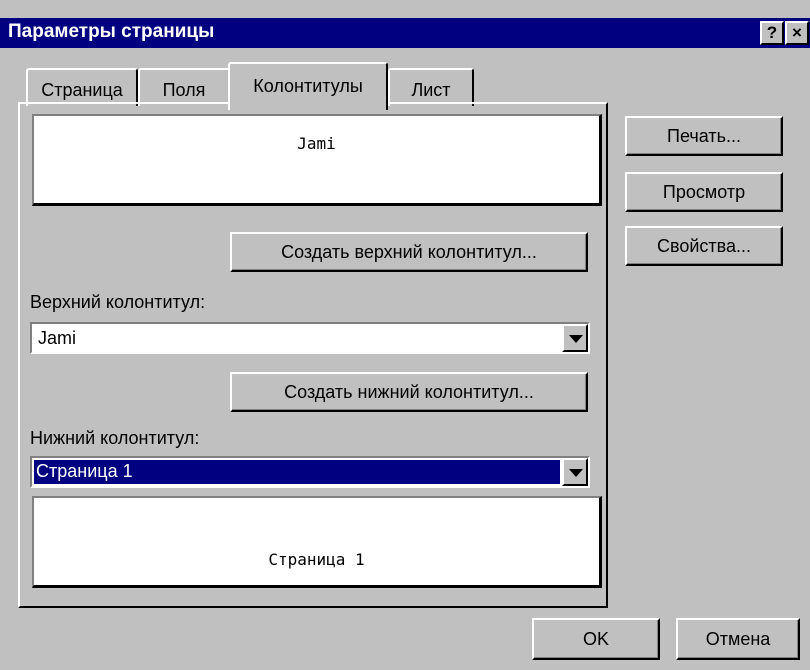  Describe the element at coordinates (115, 438) in the screenshot. I see `footer-label: Нижний колонтитул:` at that location.